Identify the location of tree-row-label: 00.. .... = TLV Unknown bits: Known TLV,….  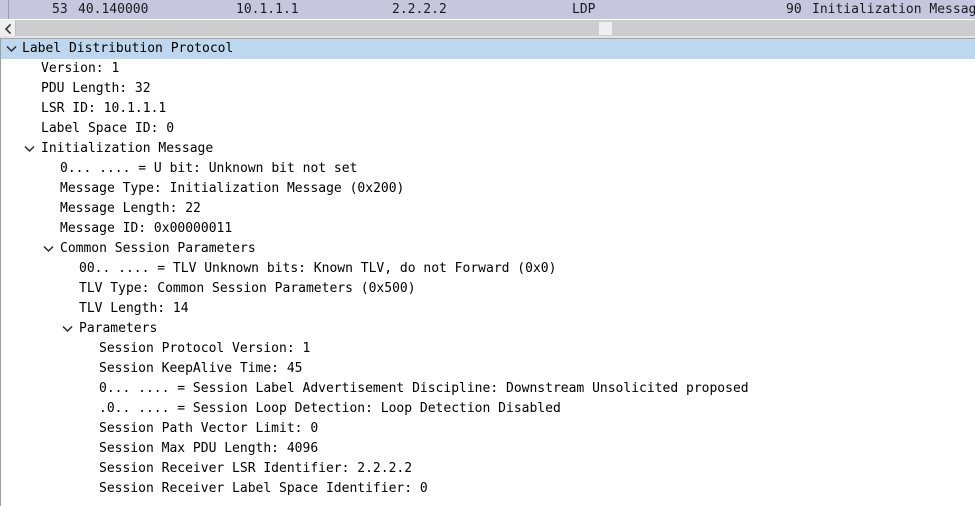
(318, 268).